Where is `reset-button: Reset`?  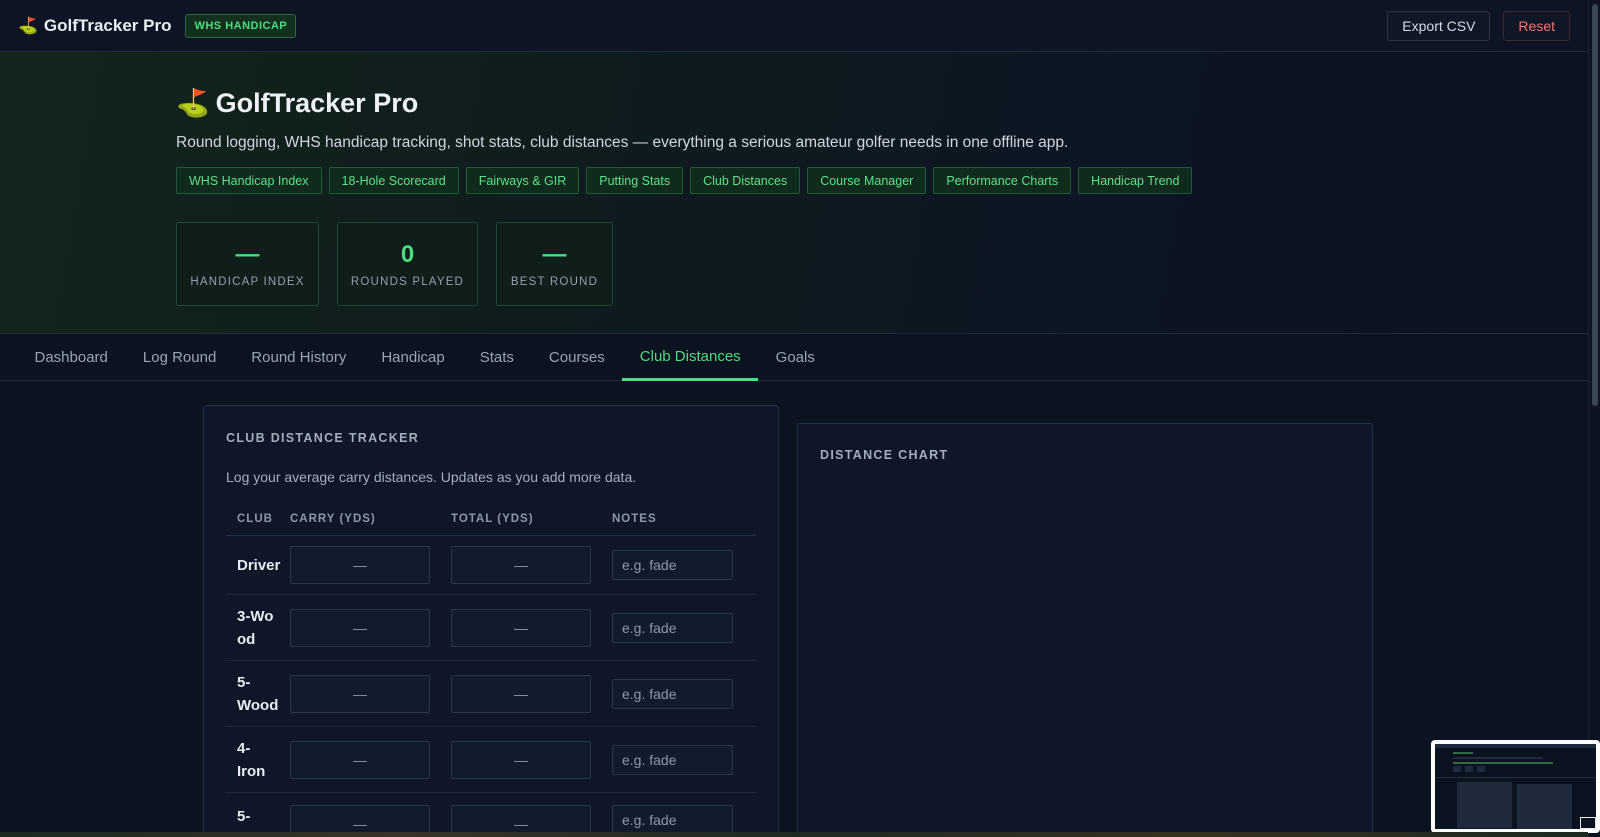
reset-button: Reset is located at coordinates (1536, 25).